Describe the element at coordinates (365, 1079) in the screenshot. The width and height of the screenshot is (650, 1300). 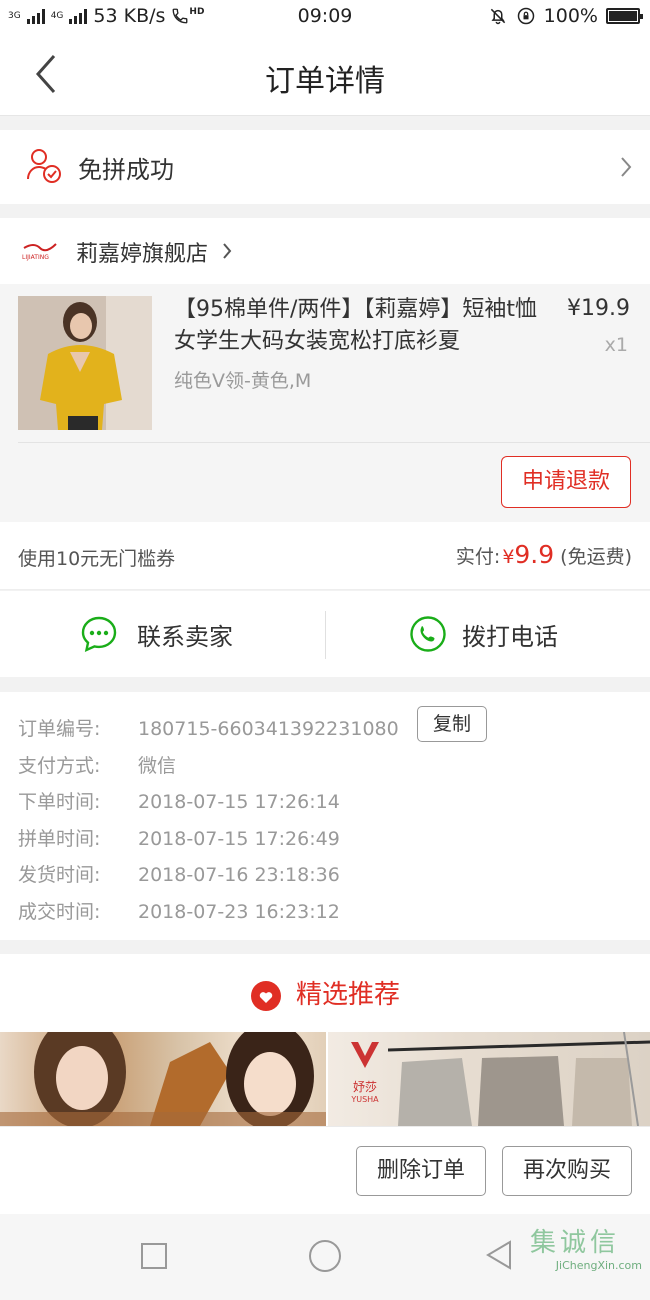
I see `brand-logo: 妤莎 YUSHA` at that location.